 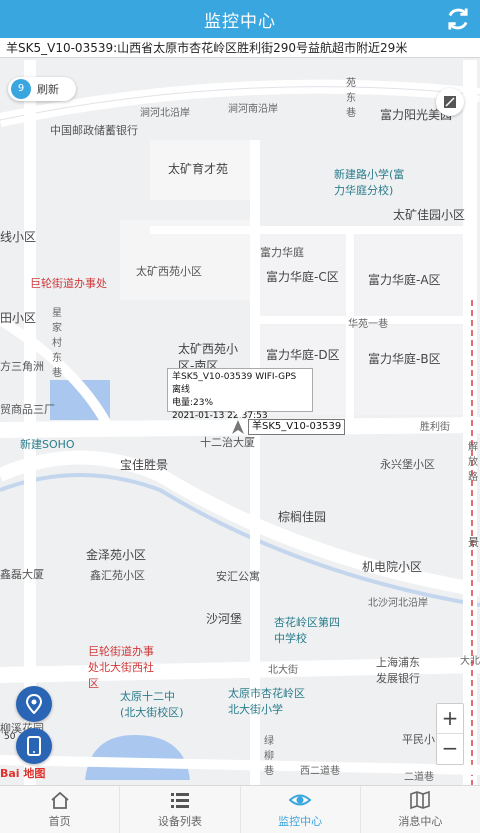 What do you see at coordinates (240, 21) in the screenshot?
I see `page-title: 监控中心` at bounding box center [240, 21].